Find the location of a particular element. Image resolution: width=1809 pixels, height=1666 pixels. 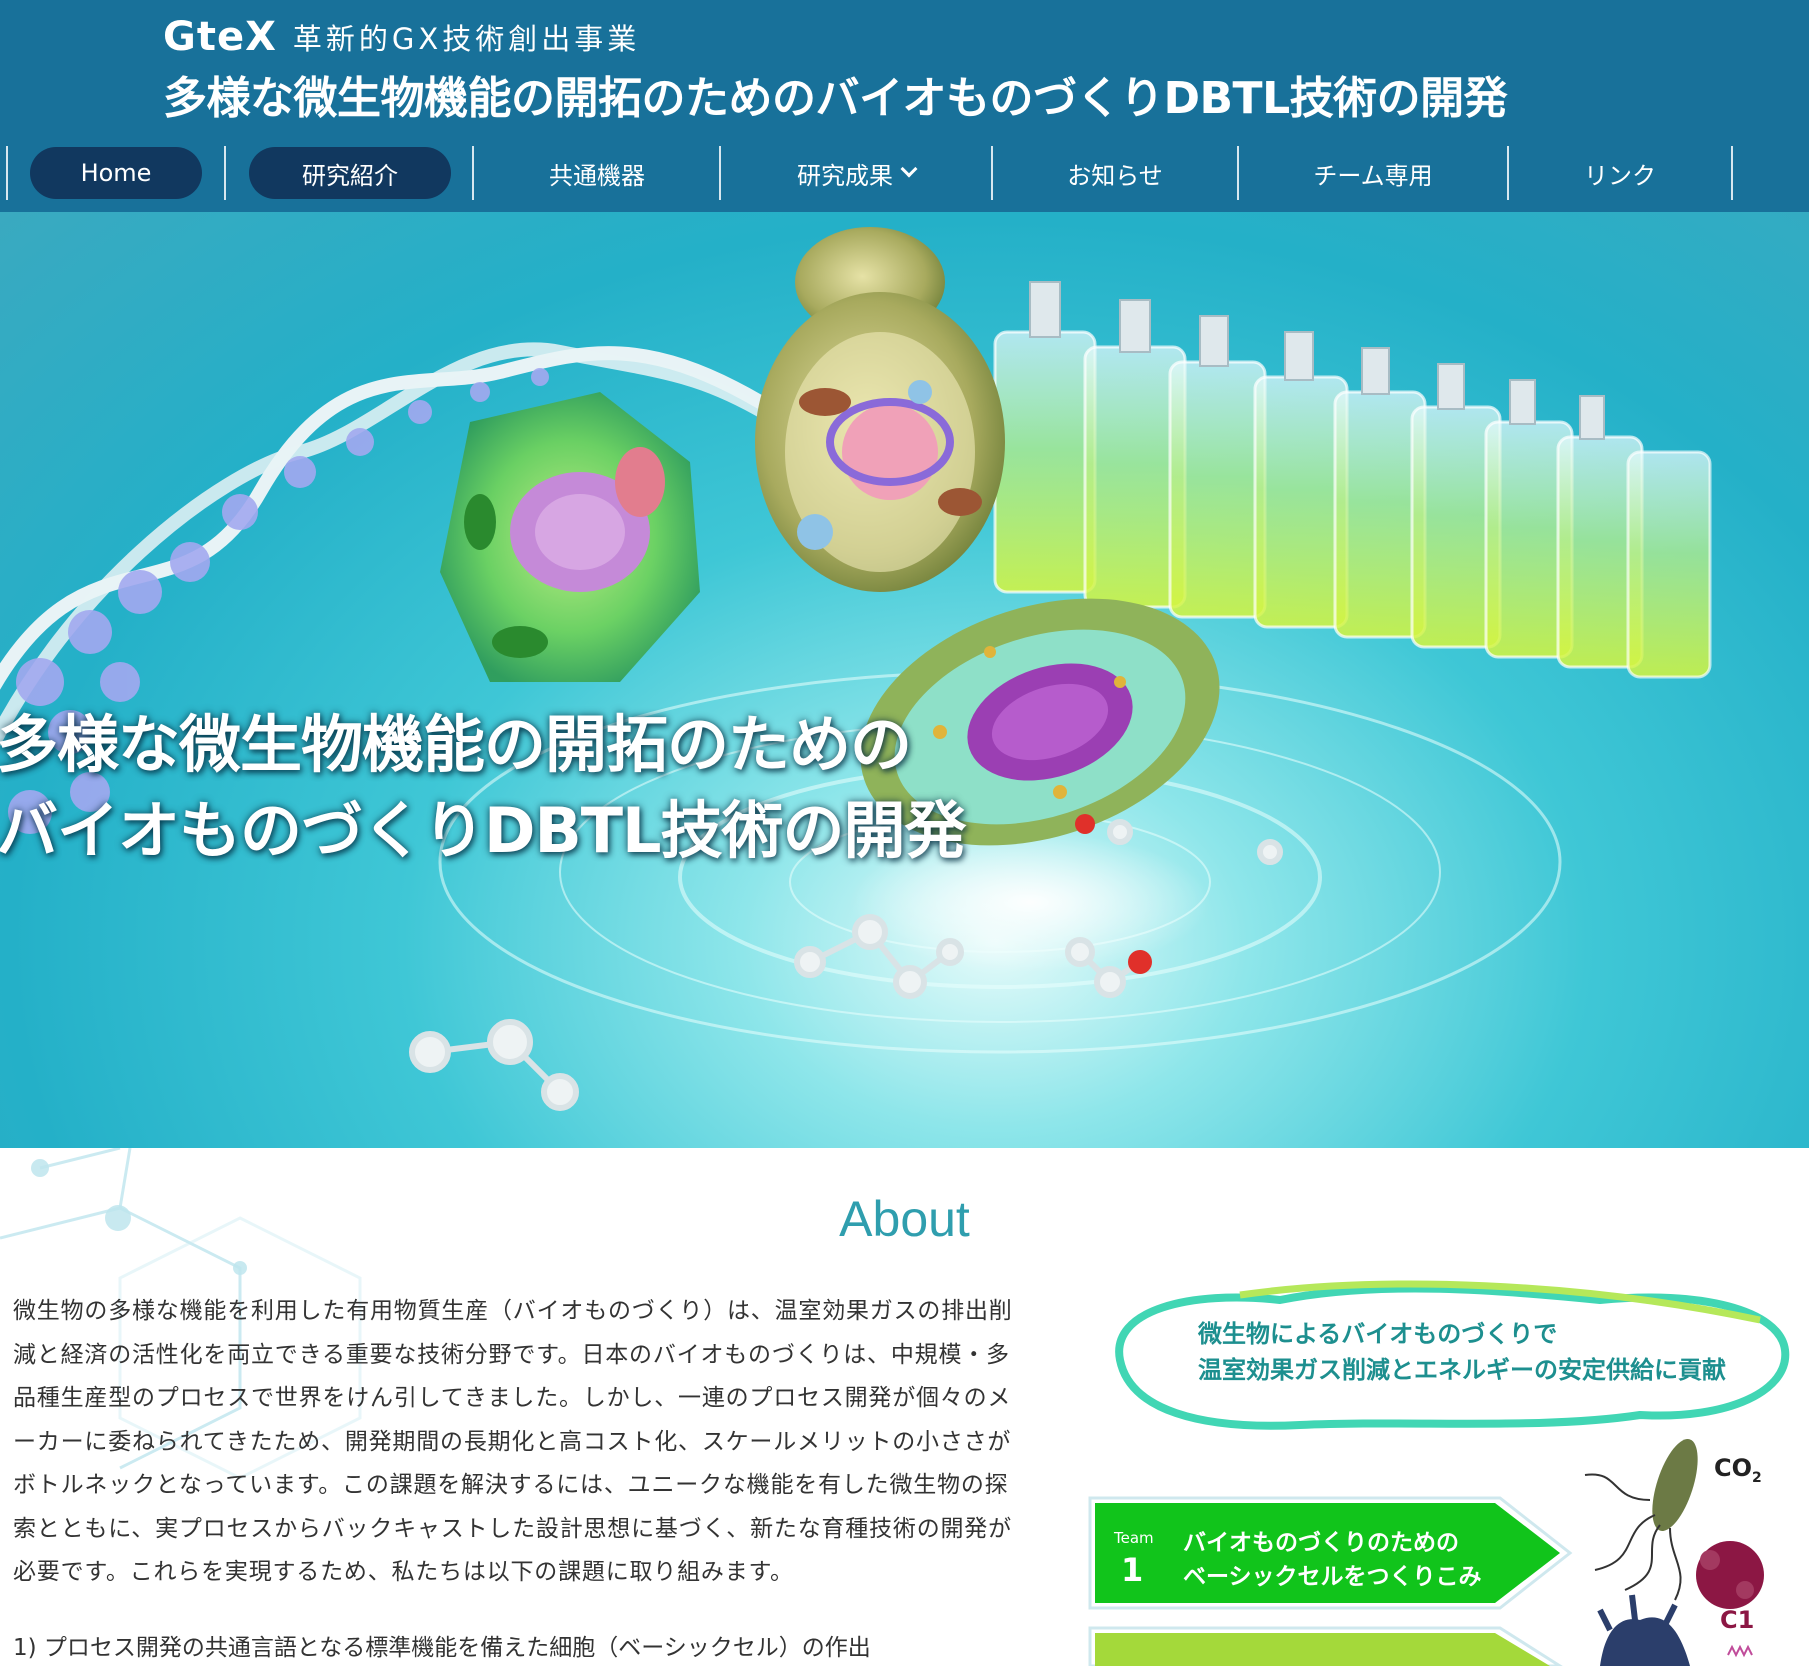

figure-cloud-caption: 微生物によるバイオものづくりで 温室効果ガス削減とエネルギーの安定供給に貢献 is located at coordinates (1462, 1352).